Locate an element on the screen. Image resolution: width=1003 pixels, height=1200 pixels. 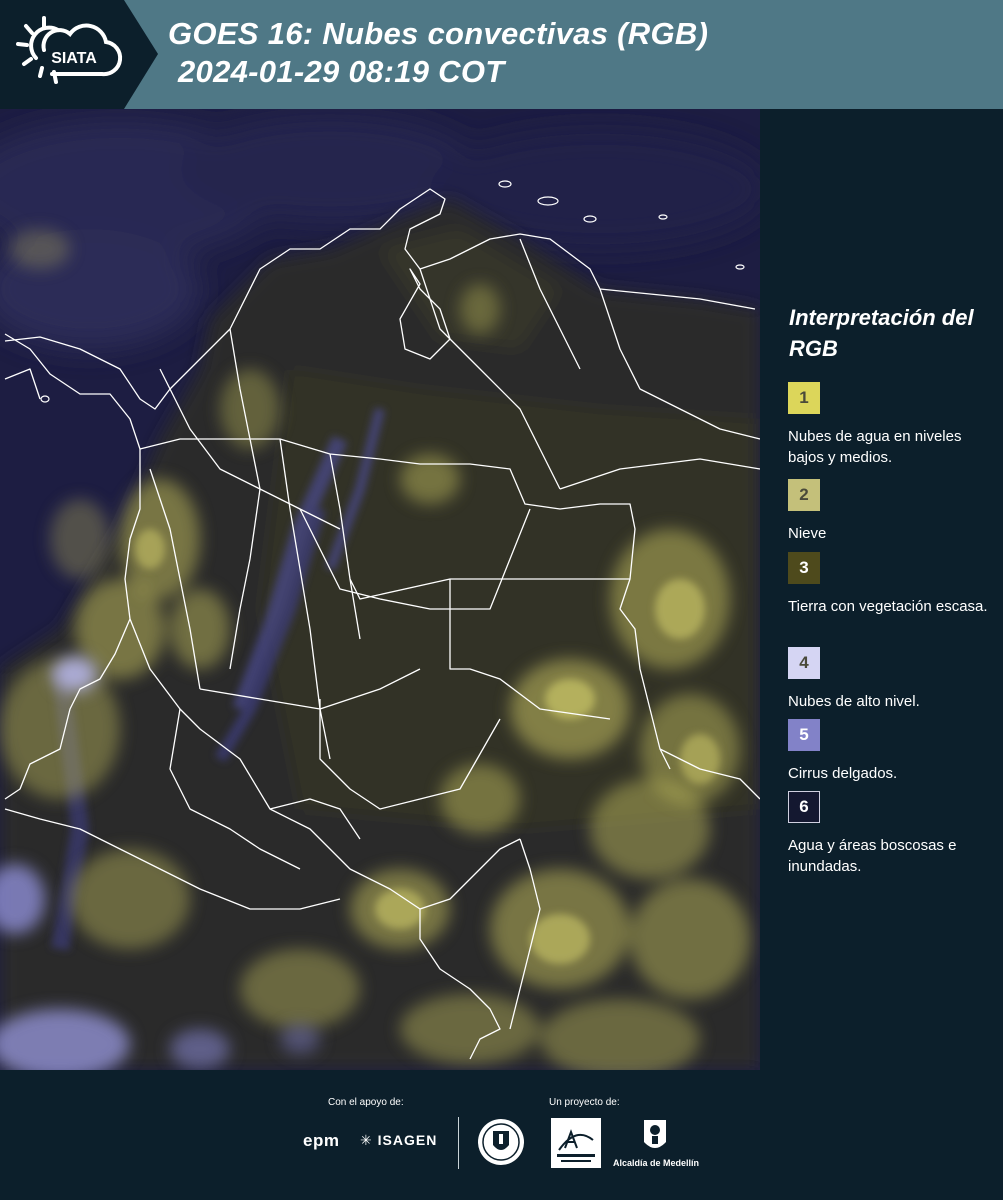
image-timestamp: 2024-01-29 08:19 COT is located at coordinates (341, 71).